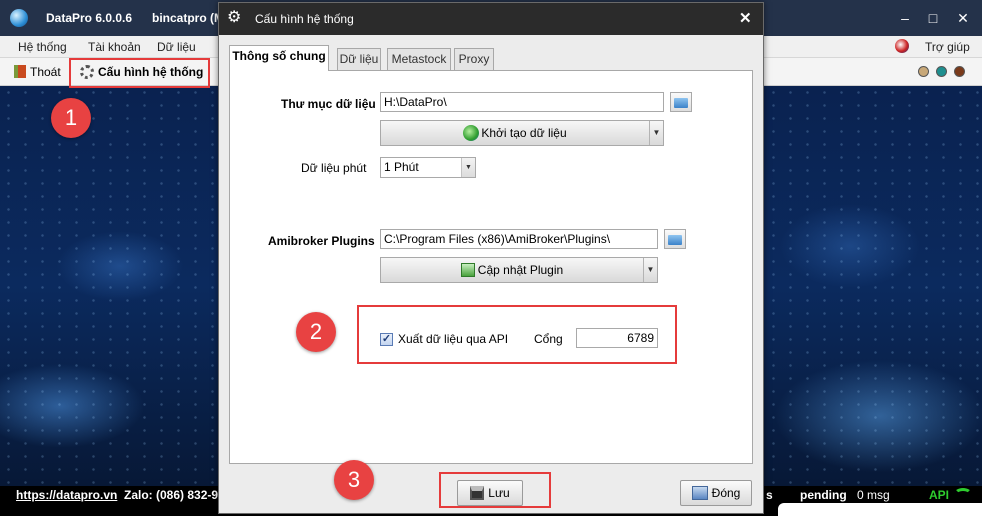 The image size is (982, 516). Describe the element at coordinates (176, 47) in the screenshot. I see `menu-du-lieu: Dữ liệu` at that location.